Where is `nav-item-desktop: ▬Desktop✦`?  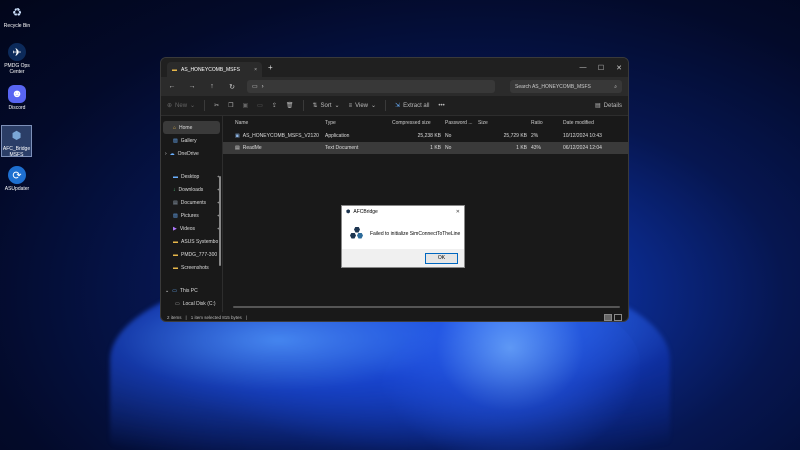 nav-item-desktop: ▬Desktop✦ is located at coordinates (191, 176).